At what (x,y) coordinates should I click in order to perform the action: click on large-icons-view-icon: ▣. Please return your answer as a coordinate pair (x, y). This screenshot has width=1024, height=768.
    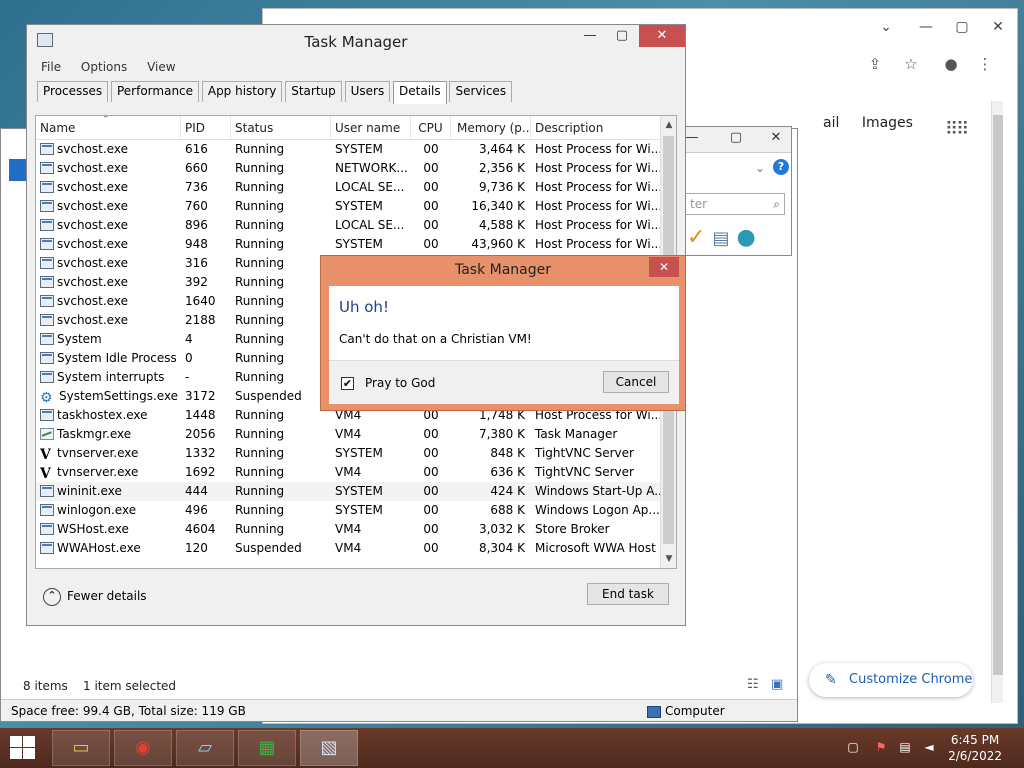
    Looking at the image, I should click on (777, 684).